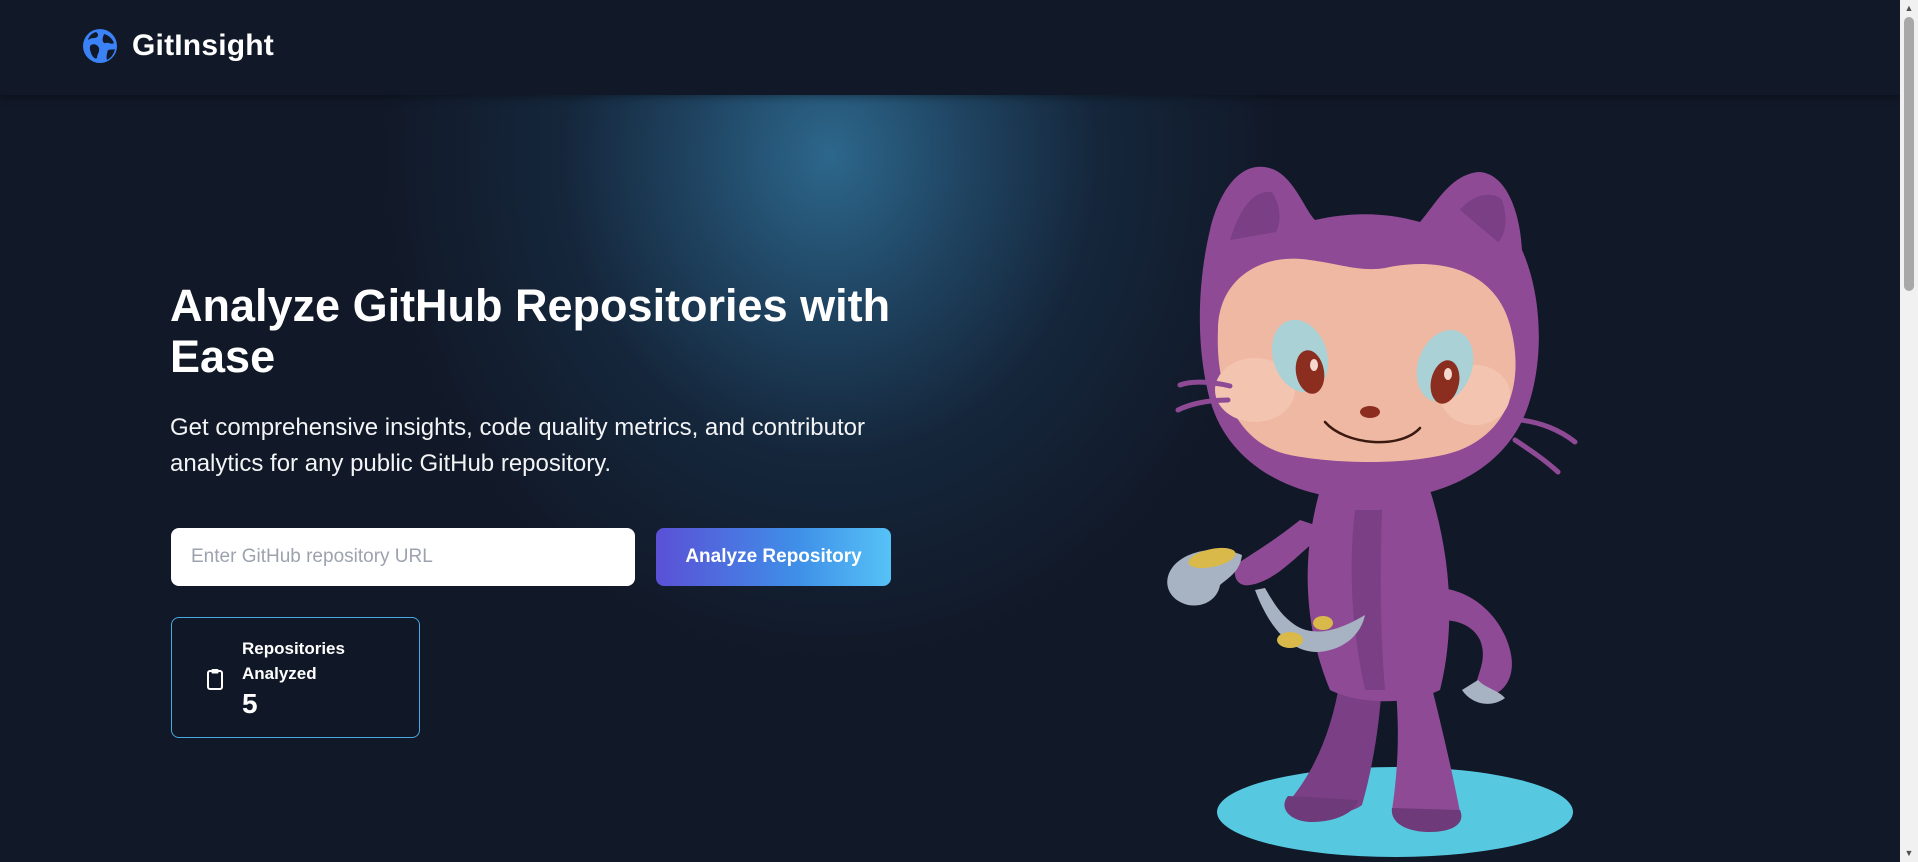  Describe the element at coordinates (293, 661) in the screenshot. I see `stat-label: Repositories Analyzed` at that location.